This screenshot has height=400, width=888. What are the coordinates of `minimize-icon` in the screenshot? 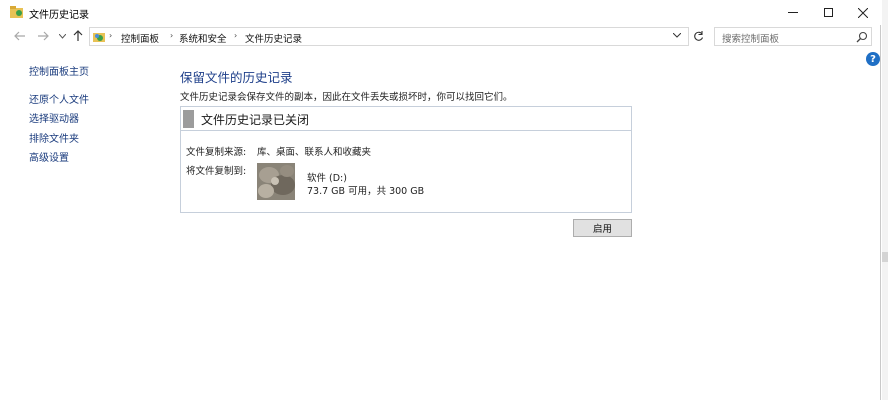 It's located at (793, 12).